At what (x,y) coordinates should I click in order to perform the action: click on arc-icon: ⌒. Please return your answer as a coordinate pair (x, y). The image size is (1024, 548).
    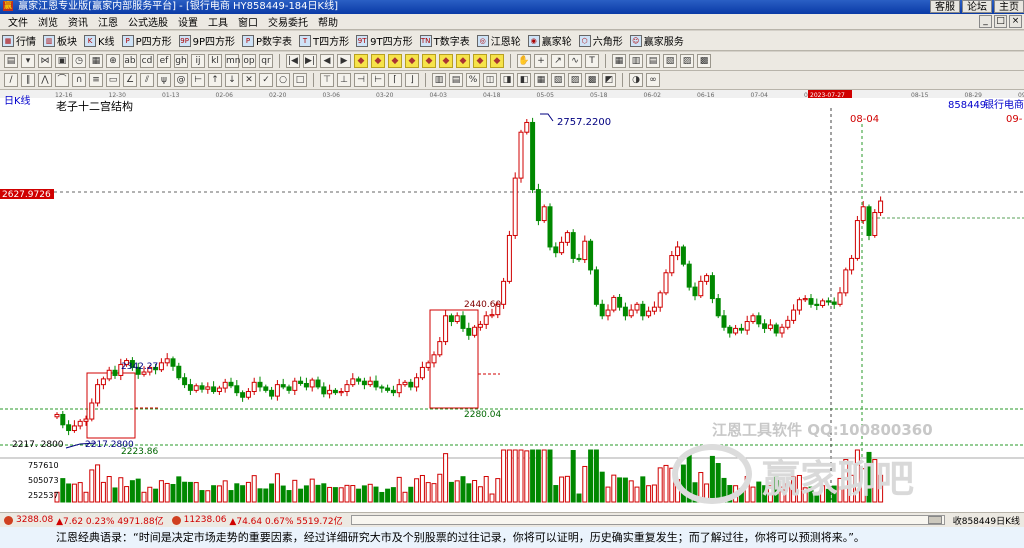
    Looking at the image, I should click on (62, 80).